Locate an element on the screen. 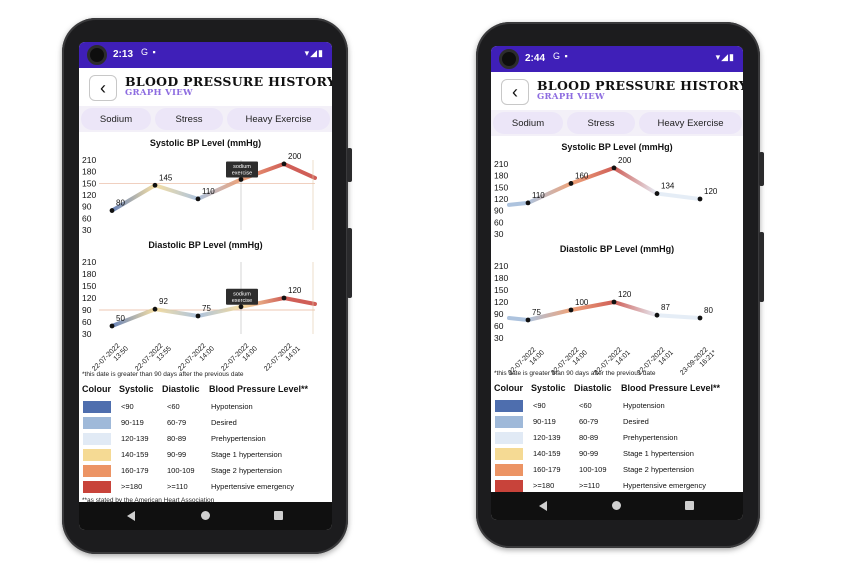  systolic-chart-title: Systolic BP Level (mmHg) is located at coordinates (617, 147).